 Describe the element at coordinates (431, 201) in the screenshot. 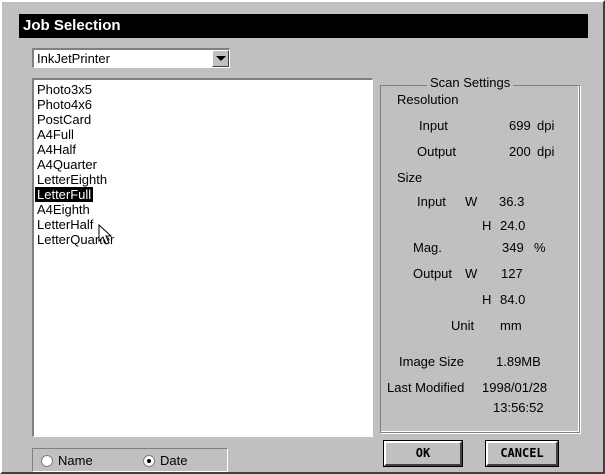

I see `size-input-label: Input` at that location.